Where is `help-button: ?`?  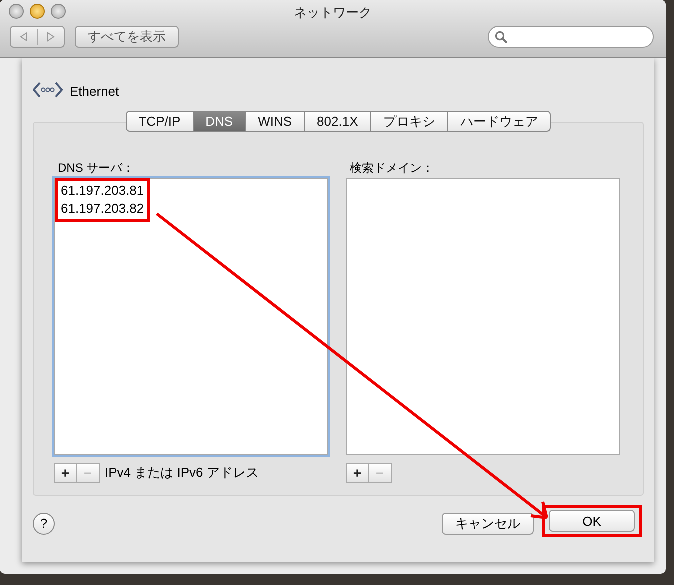 help-button: ? is located at coordinates (44, 523).